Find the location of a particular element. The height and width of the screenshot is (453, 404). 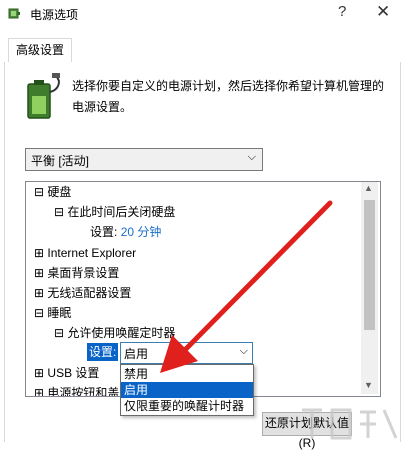

wake-timer-setting-label: 设置: is located at coordinates (103, 352).